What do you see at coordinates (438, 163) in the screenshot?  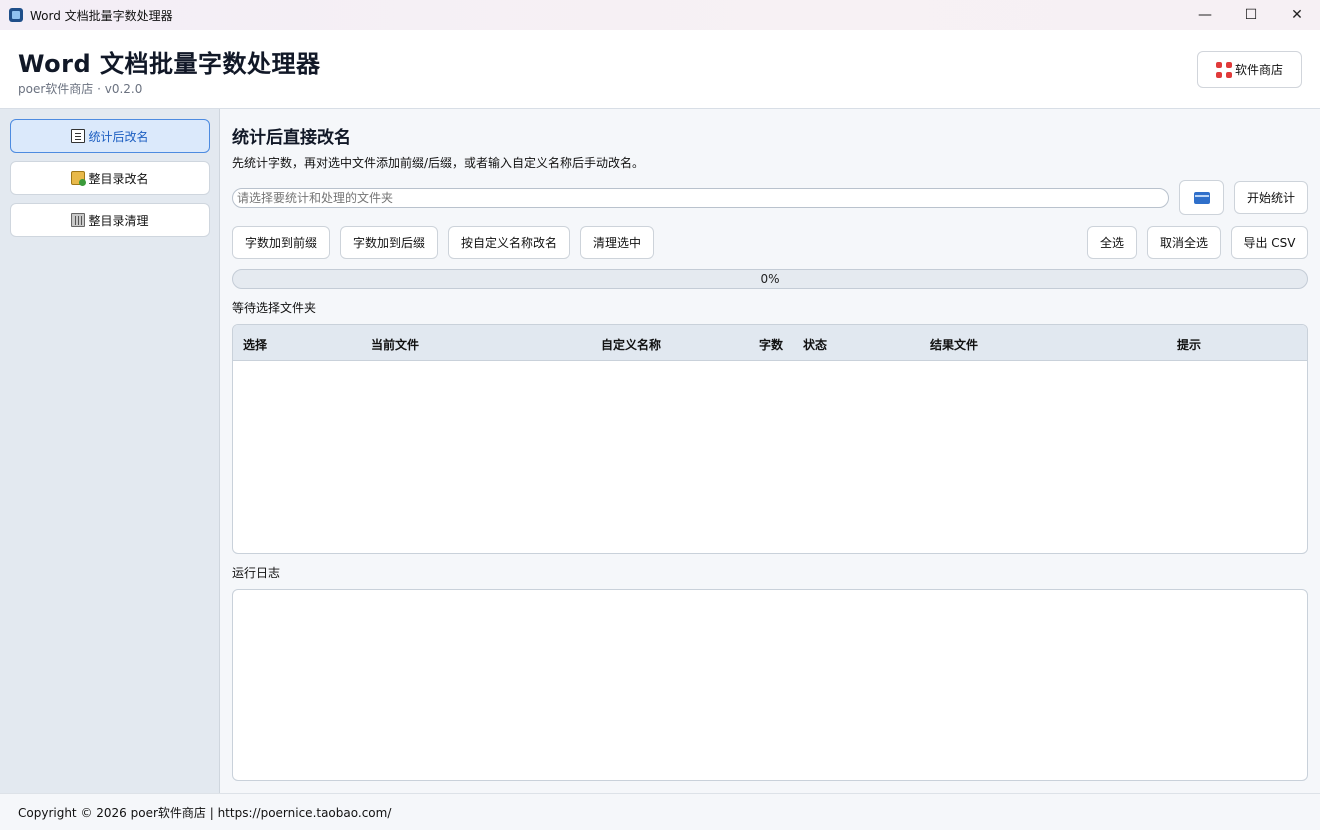 I see `page-description: 先统计字数，再对选中文件添加前缀/后缀，或者输入自定义名称后手动改名。` at bounding box center [438, 163].